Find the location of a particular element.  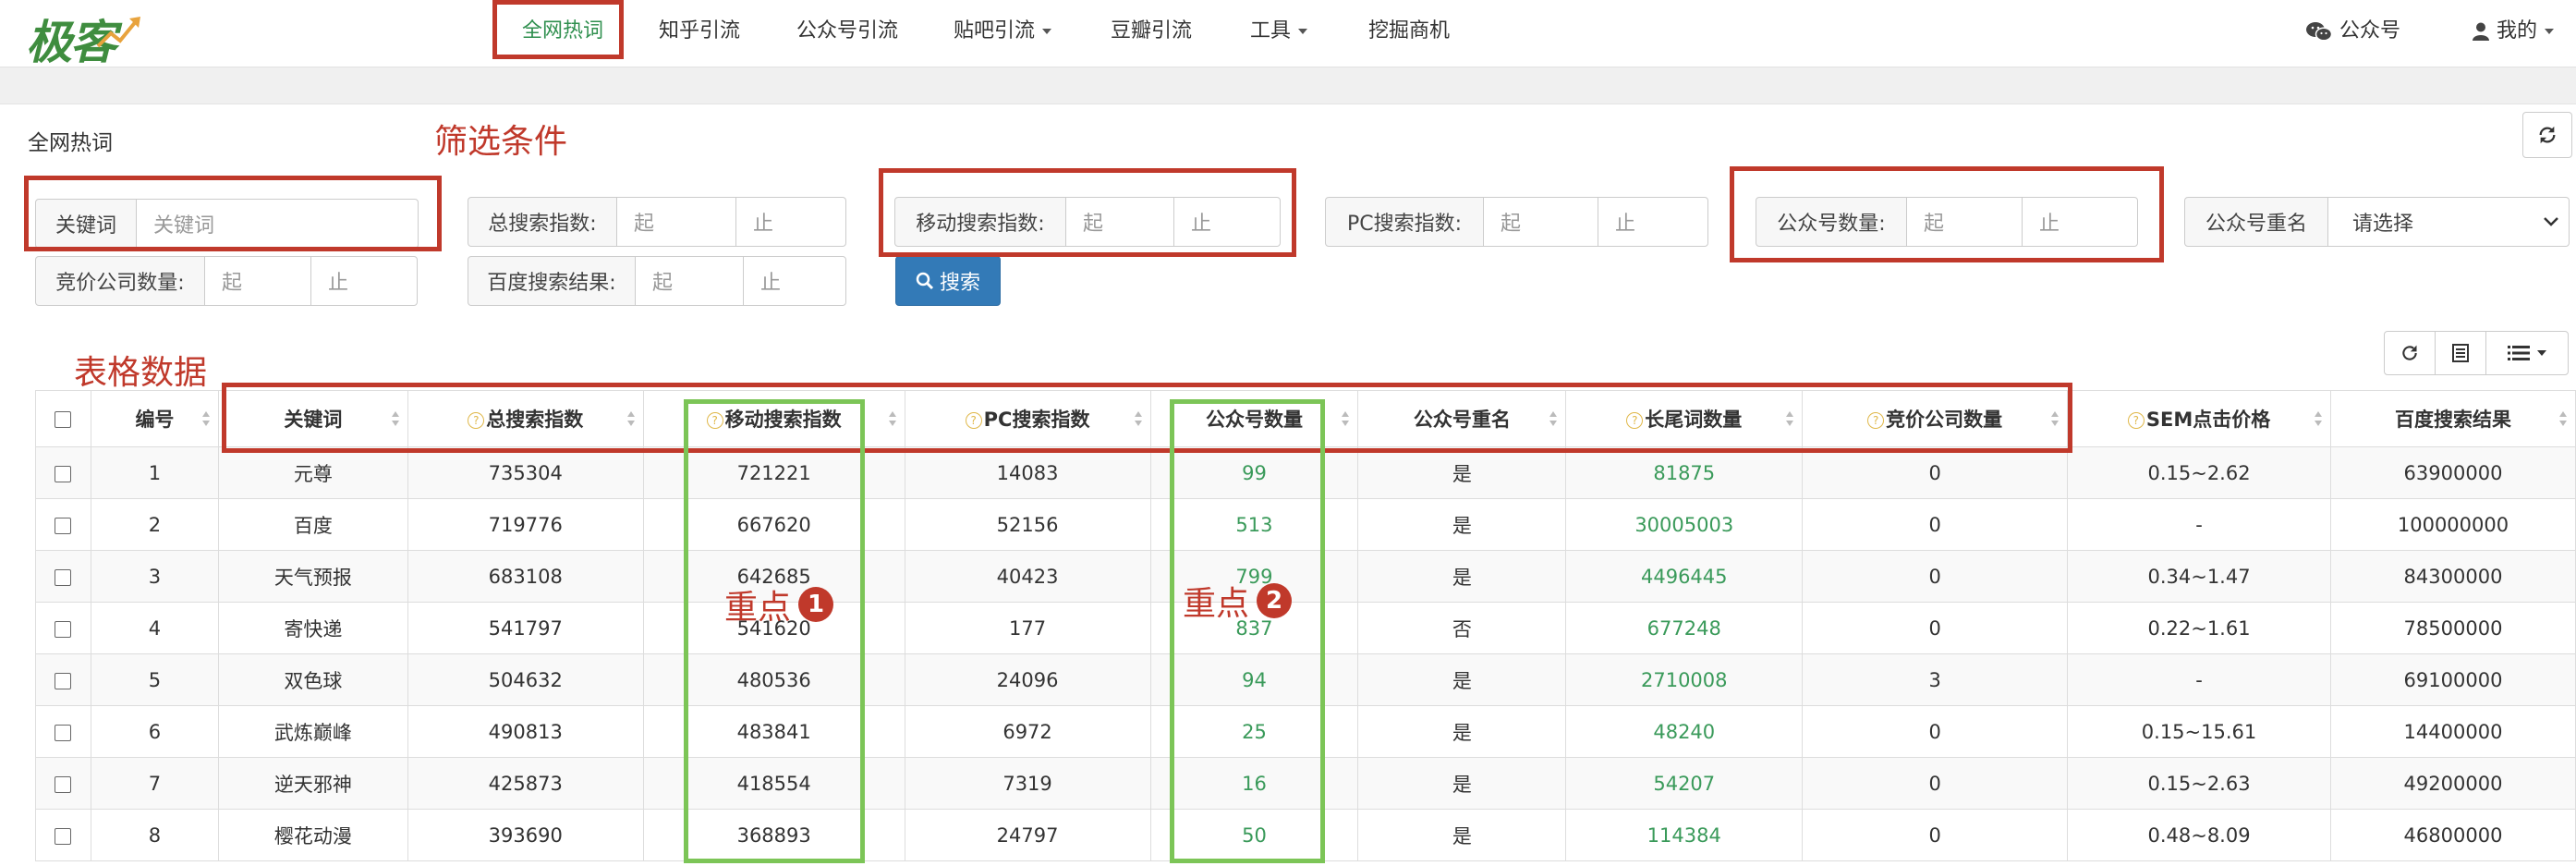

cell-total-index: 393690 is located at coordinates (525, 835).